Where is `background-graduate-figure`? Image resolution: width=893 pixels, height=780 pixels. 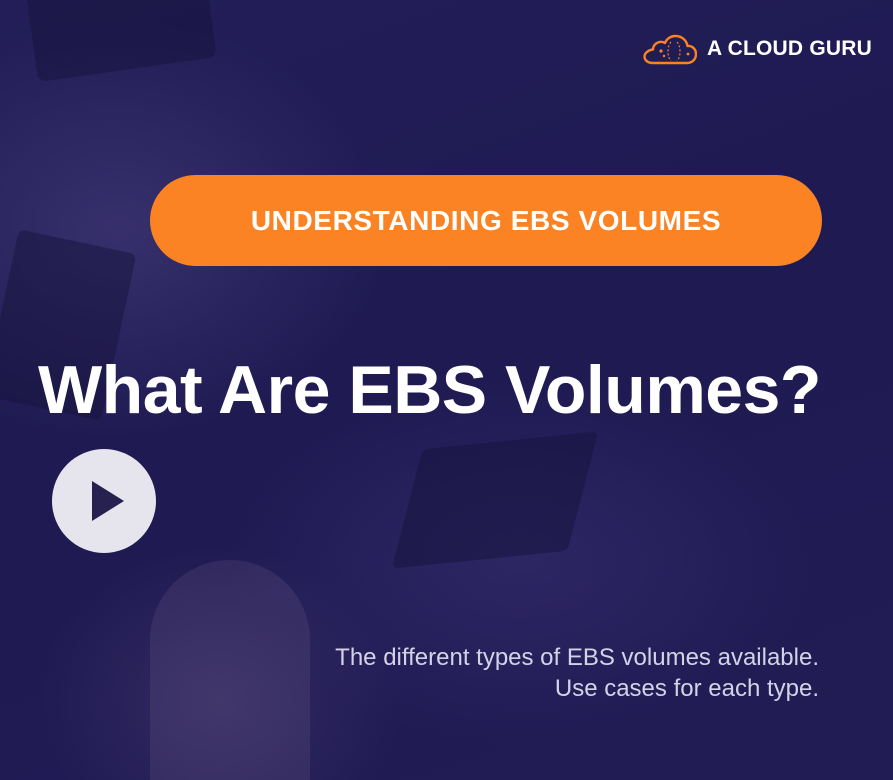 background-graduate-figure is located at coordinates (230, 670).